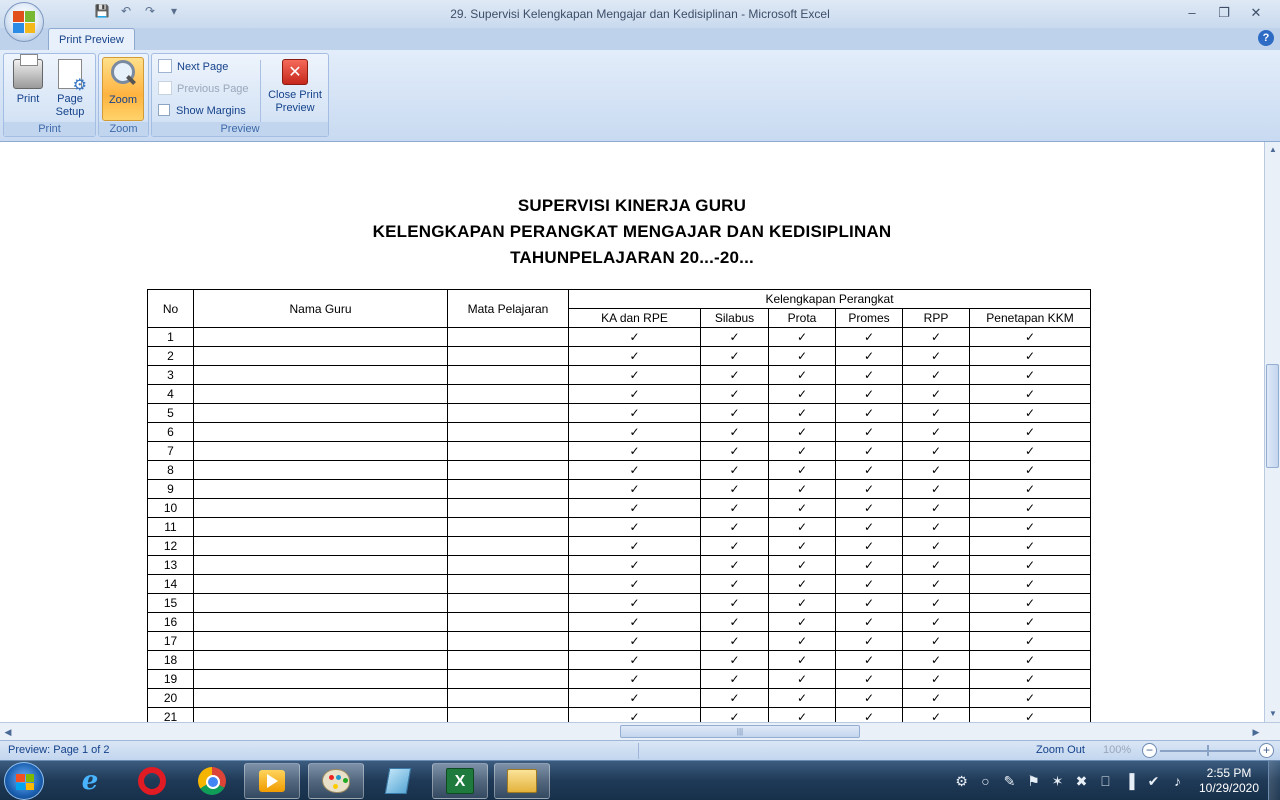 The image size is (1280, 800). I want to click on restore-icon: ❐, so click(1224, 13).